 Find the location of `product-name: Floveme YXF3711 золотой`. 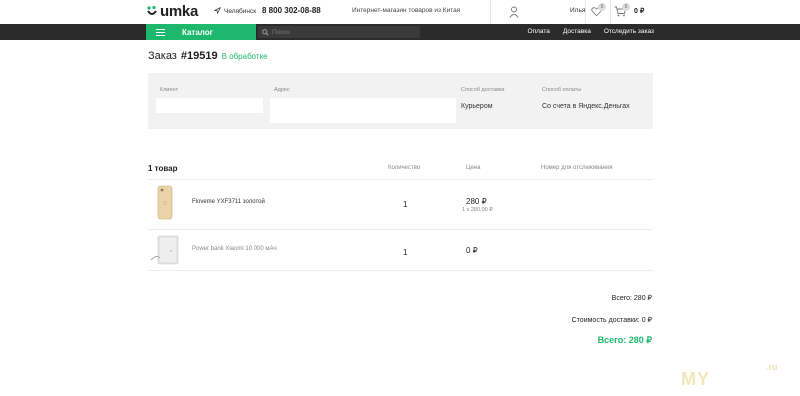

product-name: Floveme YXF3711 золотой is located at coordinates (228, 202).